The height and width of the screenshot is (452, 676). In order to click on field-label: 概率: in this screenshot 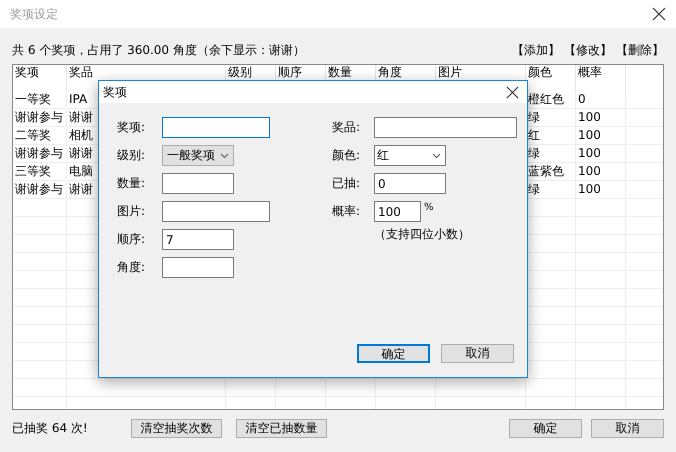, I will do `click(347, 211)`.